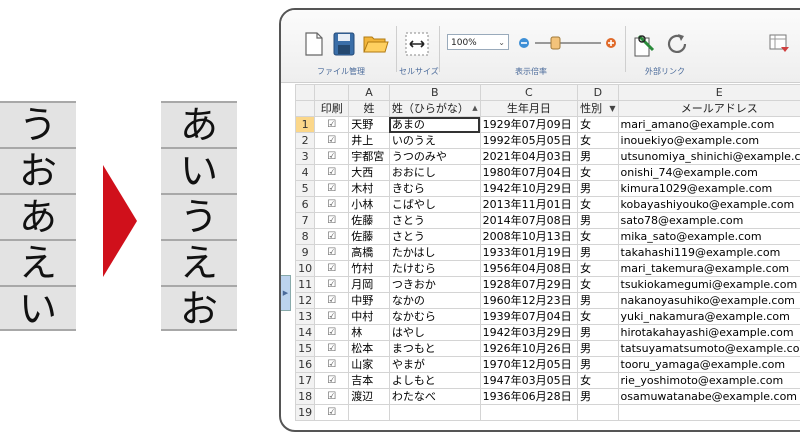  Describe the element at coordinates (434, 205) in the screenshot. I see `cell-sei-kana: こばやし` at that location.